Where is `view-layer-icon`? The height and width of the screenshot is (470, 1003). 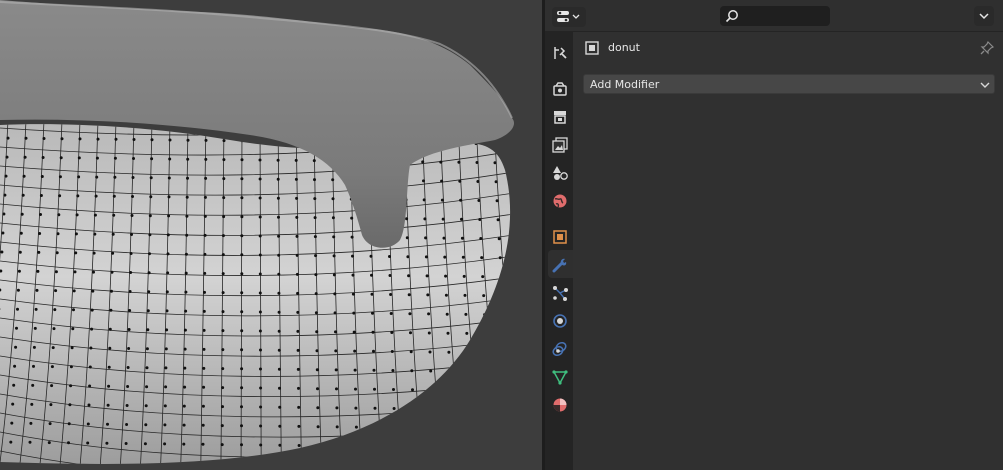 view-layer-icon is located at coordinates (560, 145).